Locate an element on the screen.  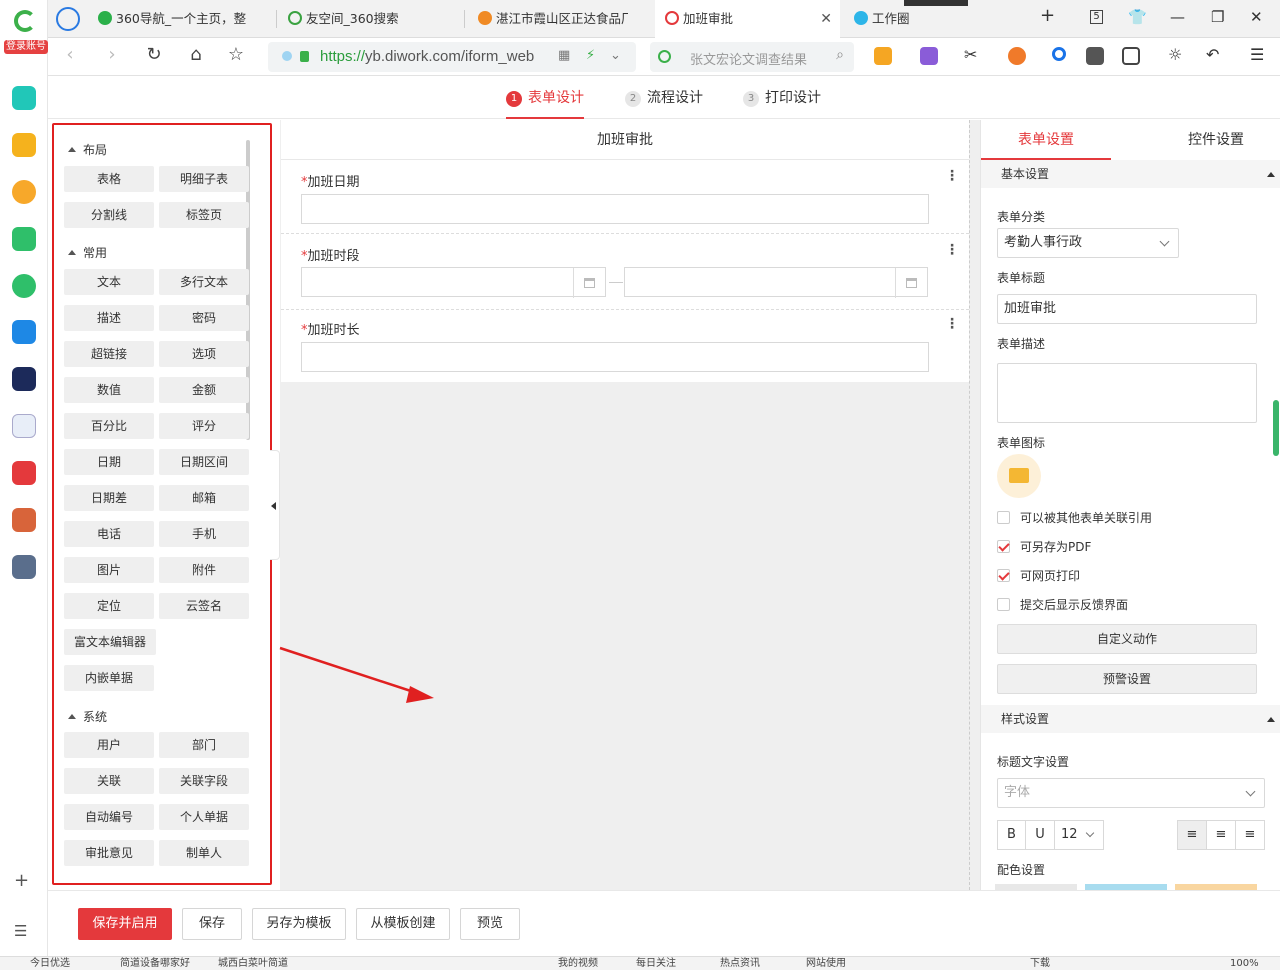
palette-item: 关联字段 is located at coordinates (204, 781).